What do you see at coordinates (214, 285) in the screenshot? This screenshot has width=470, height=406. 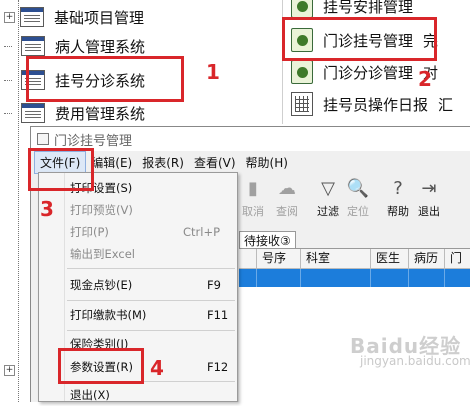 I see `menu-item-shortcut: F9` at bounding box center [214, 285].